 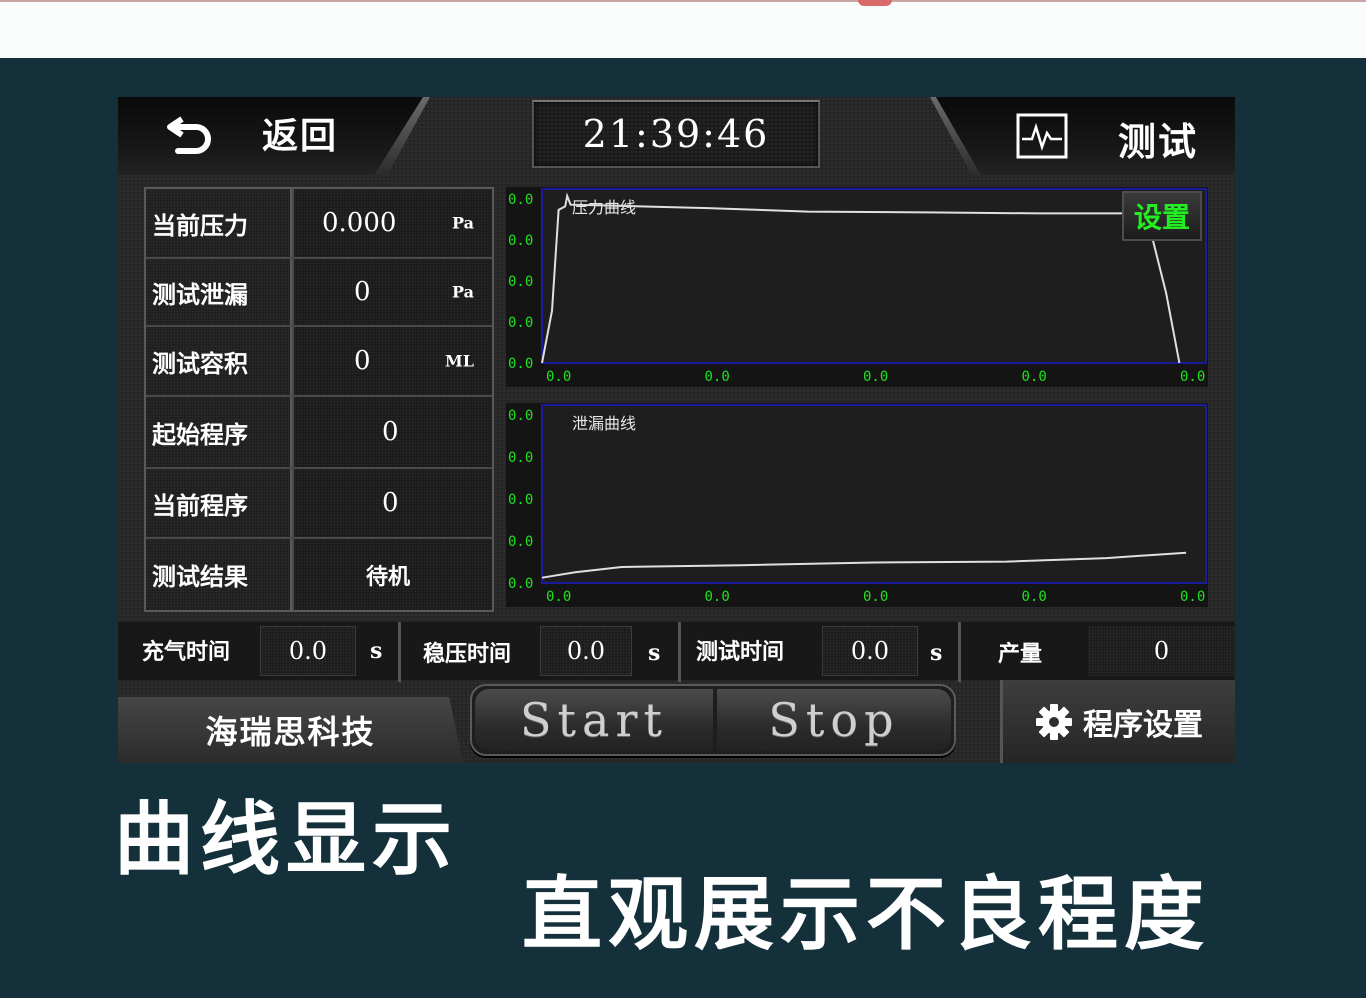 I want to click on param-unit: ML, so click(x=459, y=361).